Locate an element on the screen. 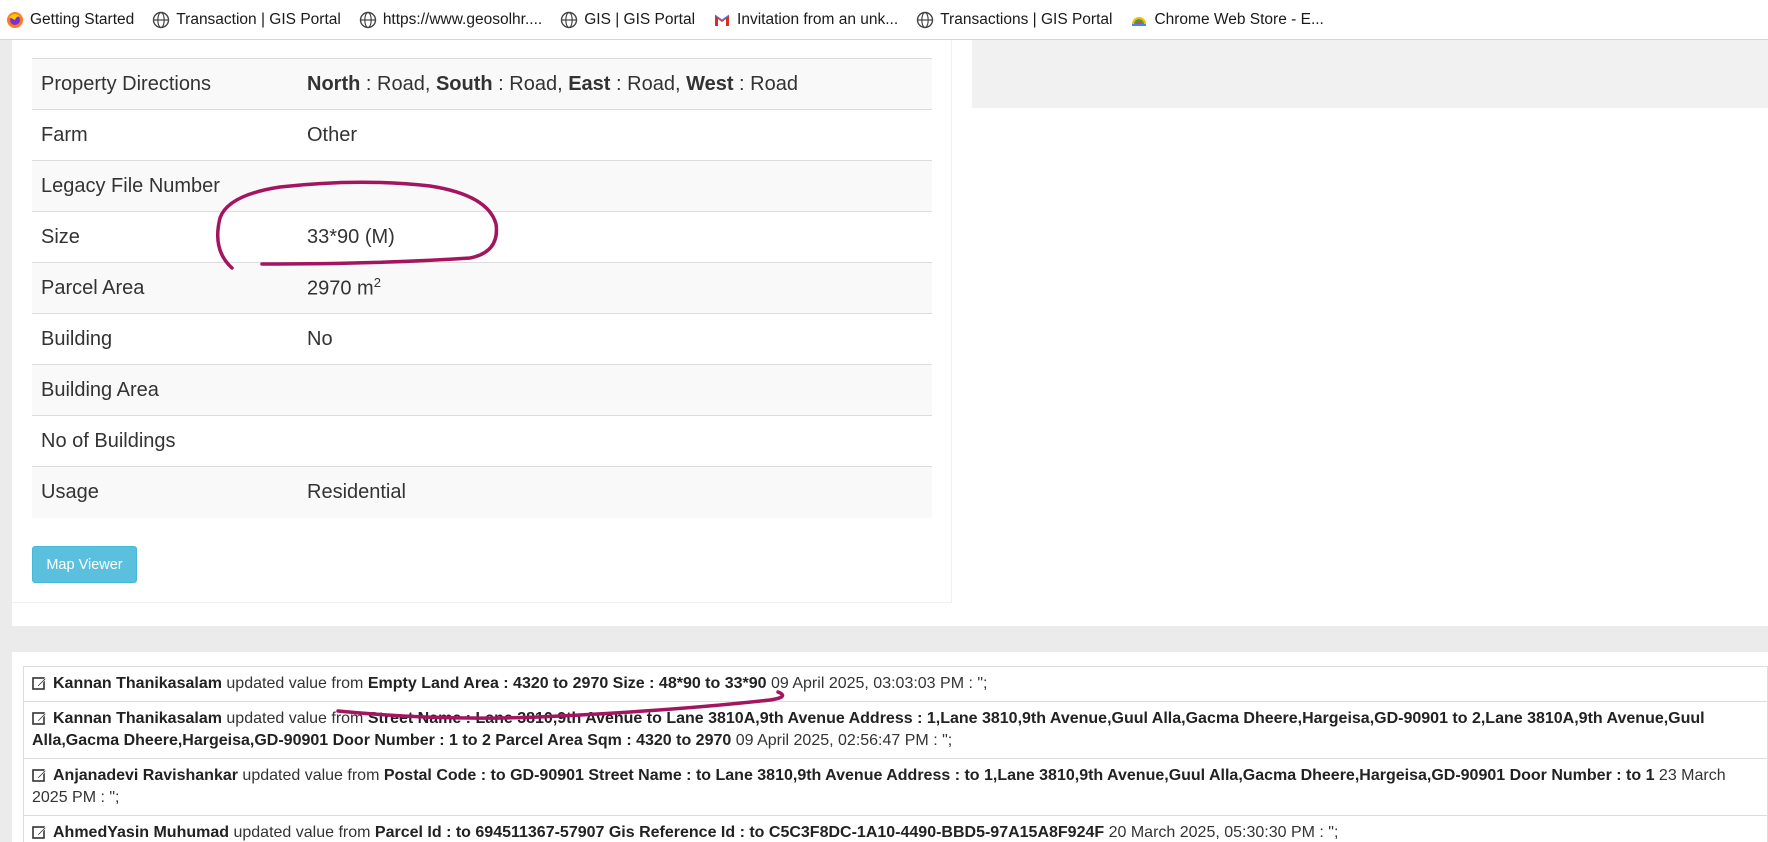 The height and width of the screenshot is (842, 1768). table-row: Farm Other is located at coordinates (482, 135).